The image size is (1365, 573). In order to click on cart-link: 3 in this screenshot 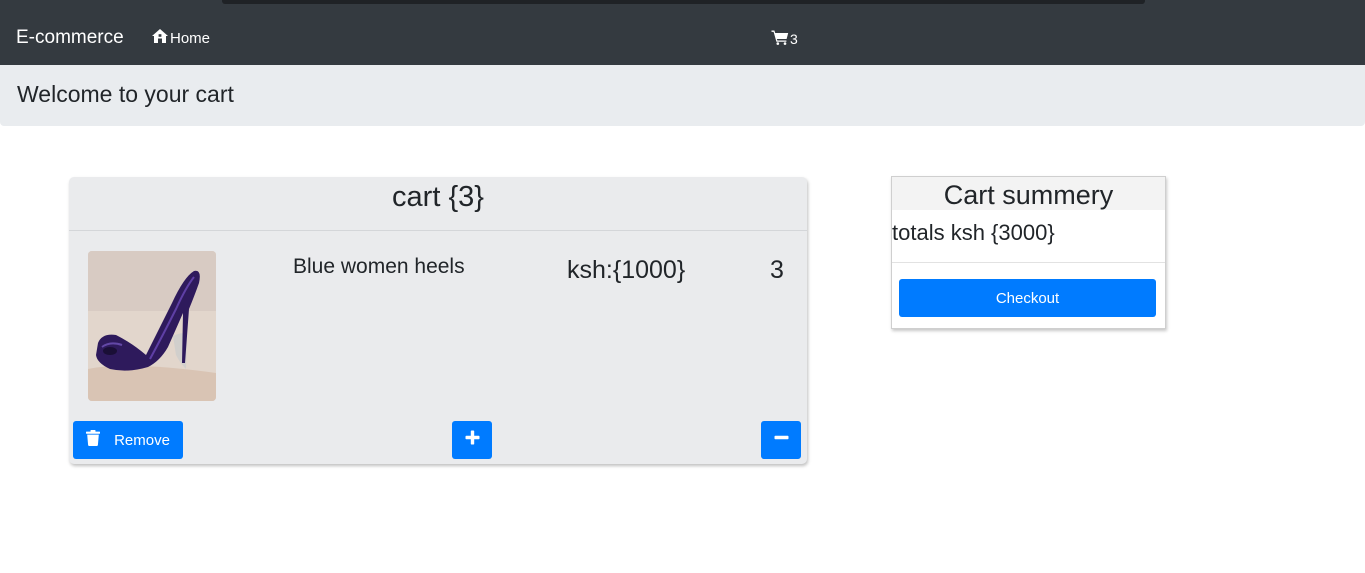, I will do `click(784, 39)`.